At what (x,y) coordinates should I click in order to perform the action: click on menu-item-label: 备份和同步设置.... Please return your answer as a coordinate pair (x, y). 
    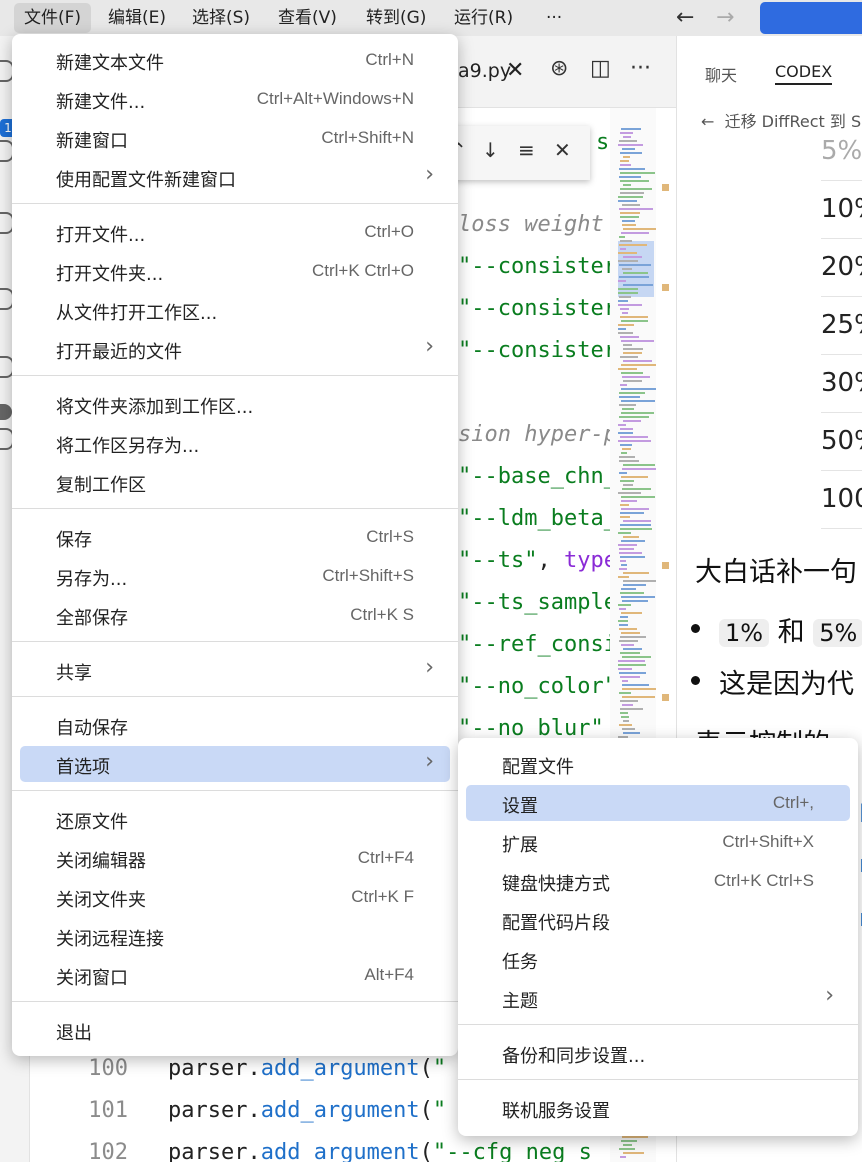
    Looking at the image, I should click on (574, 1056).